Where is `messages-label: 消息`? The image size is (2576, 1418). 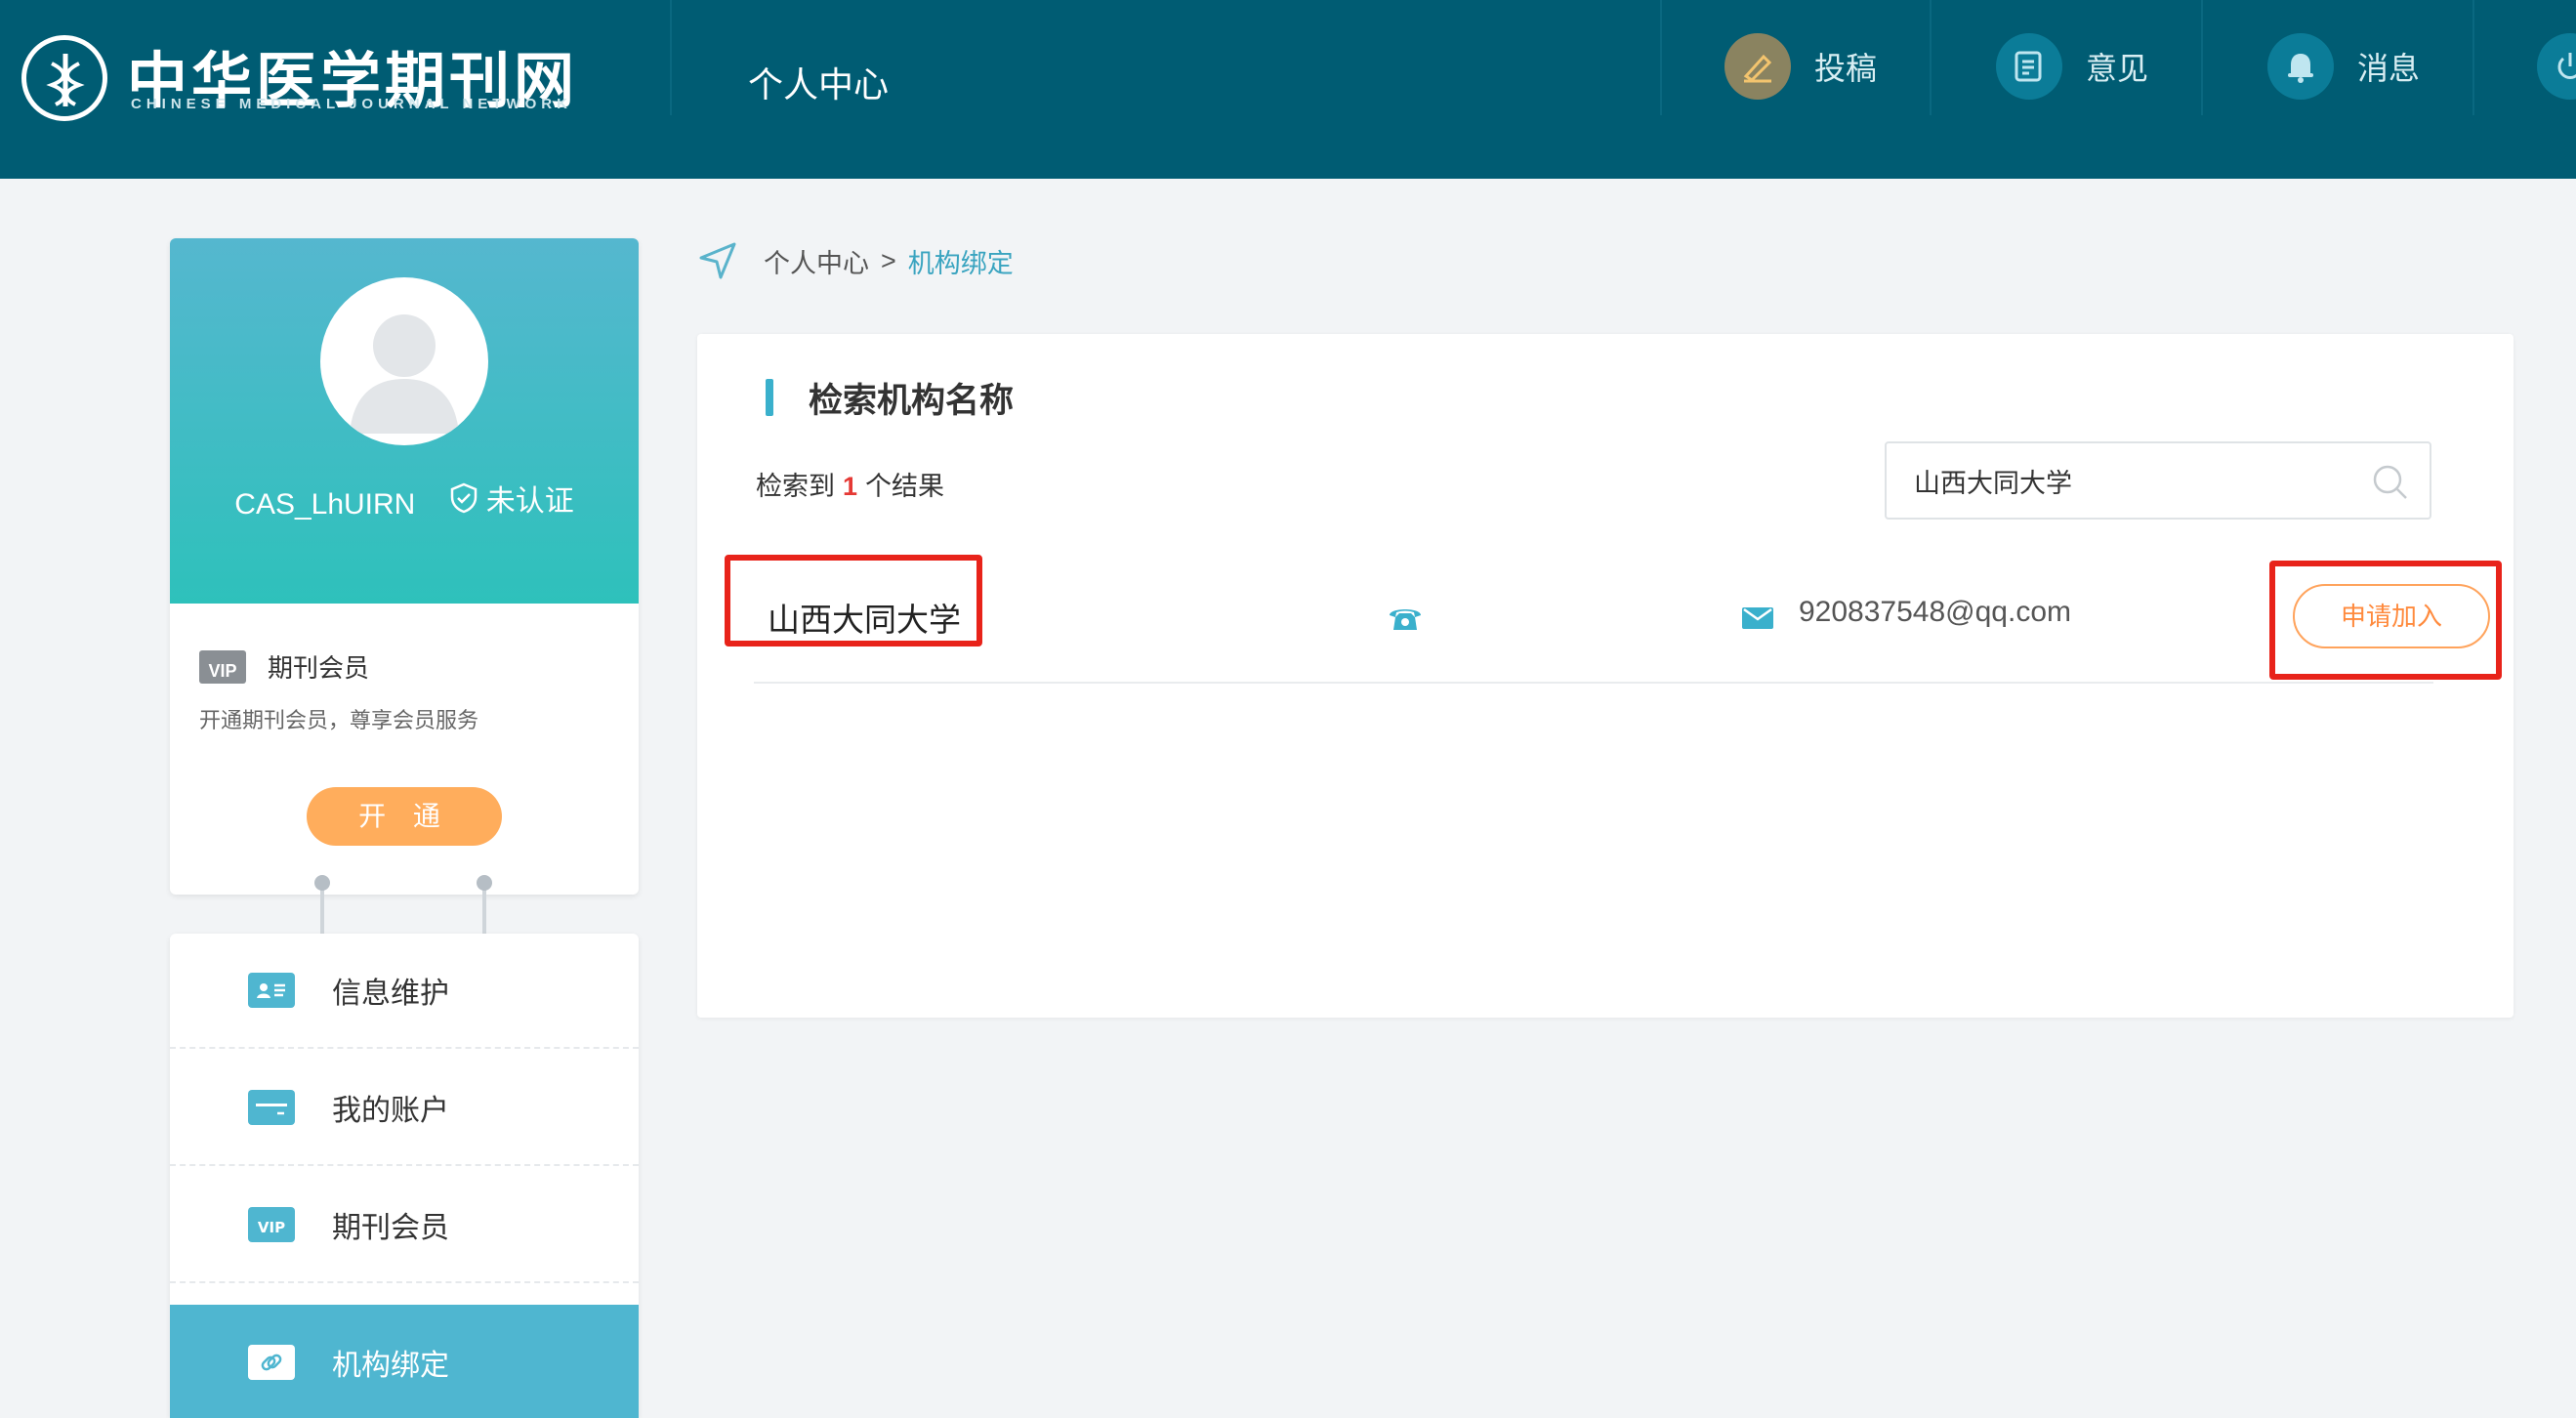
messages-label: 消息 is located at coordinates (2389, 68).